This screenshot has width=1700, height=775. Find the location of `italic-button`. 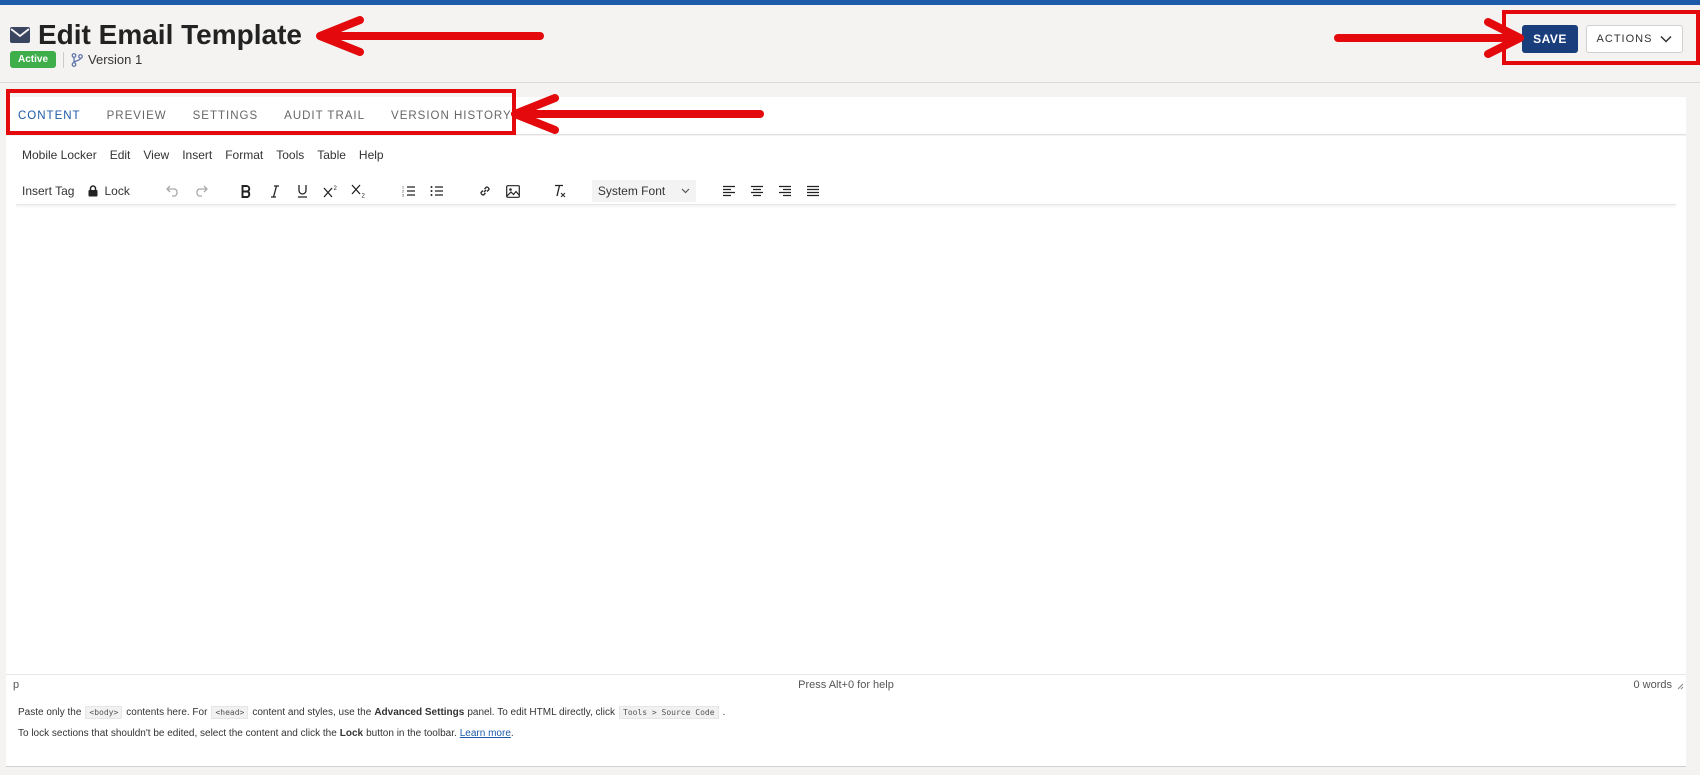

italic-button is located at coordinates (275, 191).